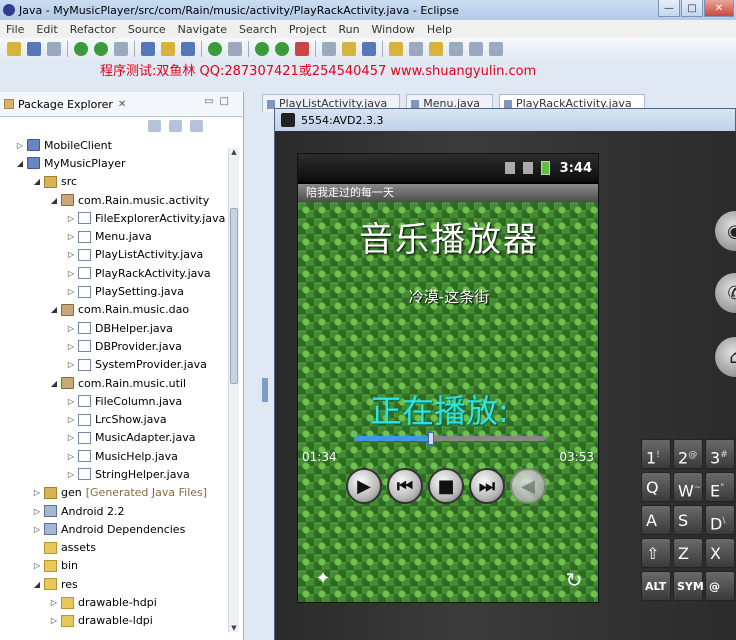 The height and width of the screenshot is (640, 736). I want to click on tree-item: ◢ src, so click(114, 182).